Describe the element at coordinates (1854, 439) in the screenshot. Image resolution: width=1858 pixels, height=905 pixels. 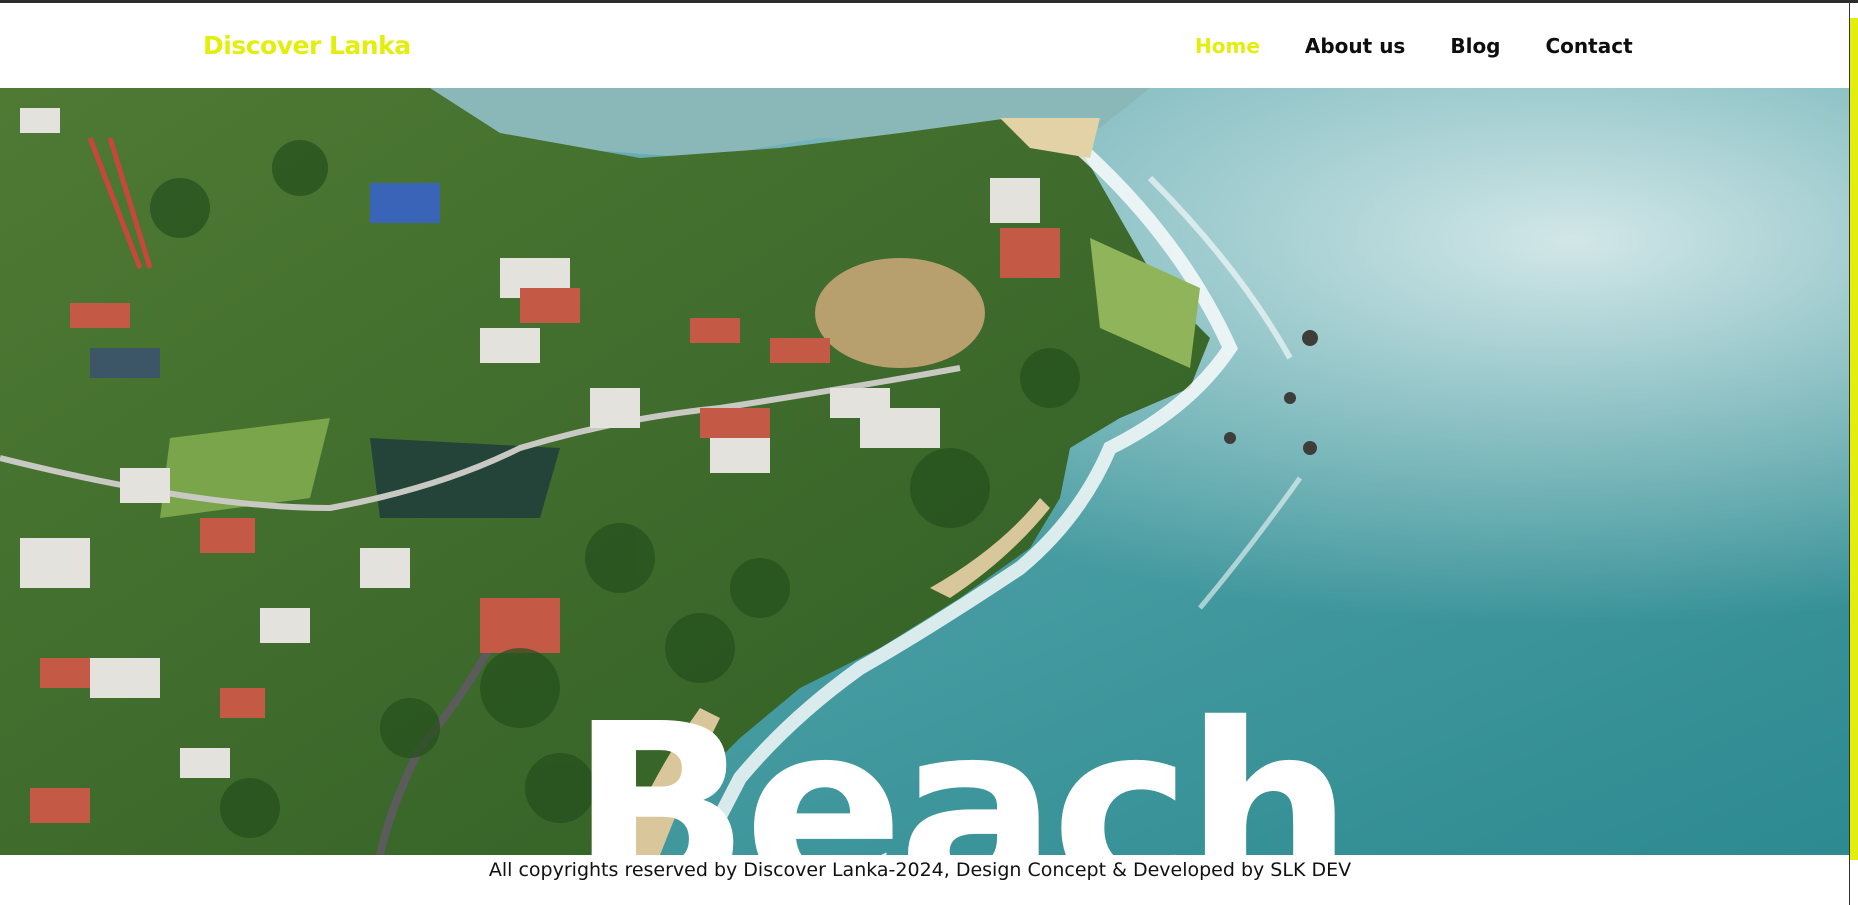
I see `right-accent-border` at that location.